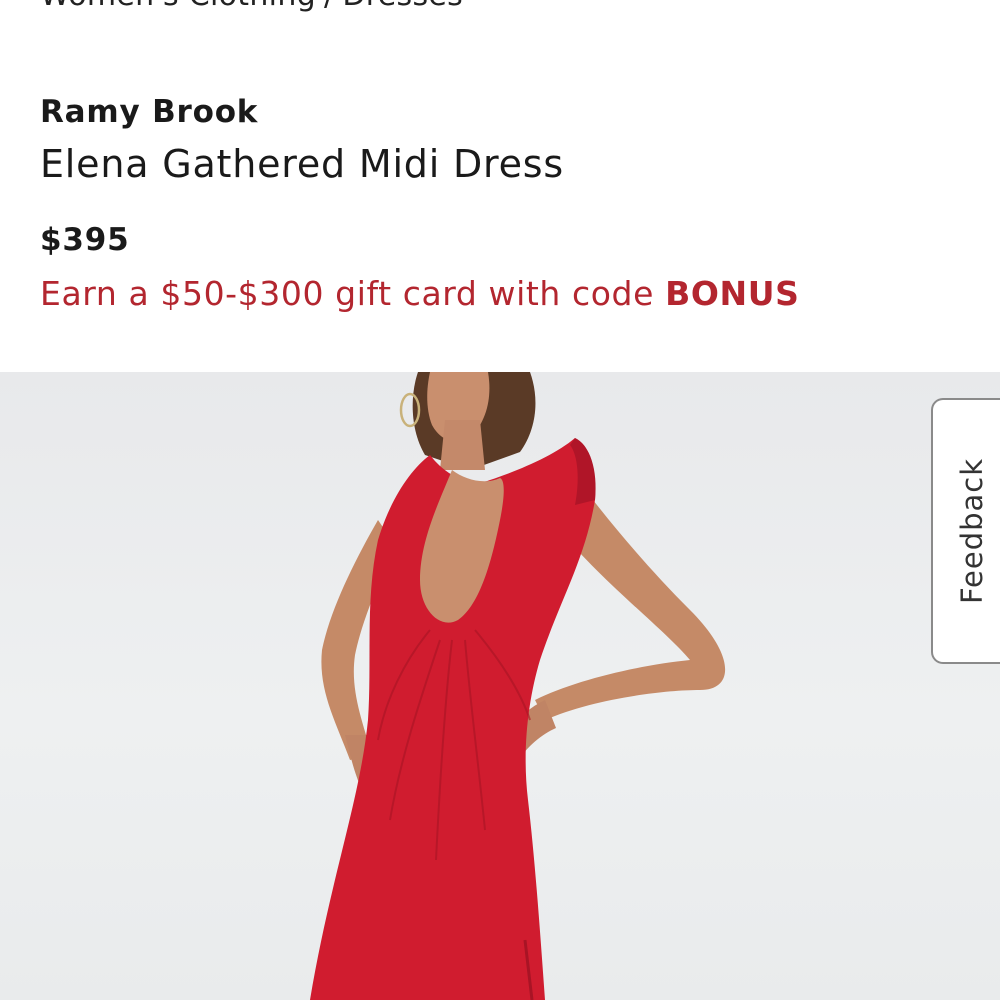  Describe the element at coordinates (347, 293) in the screenshot. I see `promo-text: Earn a $50-$300 gift card with code` at that location.